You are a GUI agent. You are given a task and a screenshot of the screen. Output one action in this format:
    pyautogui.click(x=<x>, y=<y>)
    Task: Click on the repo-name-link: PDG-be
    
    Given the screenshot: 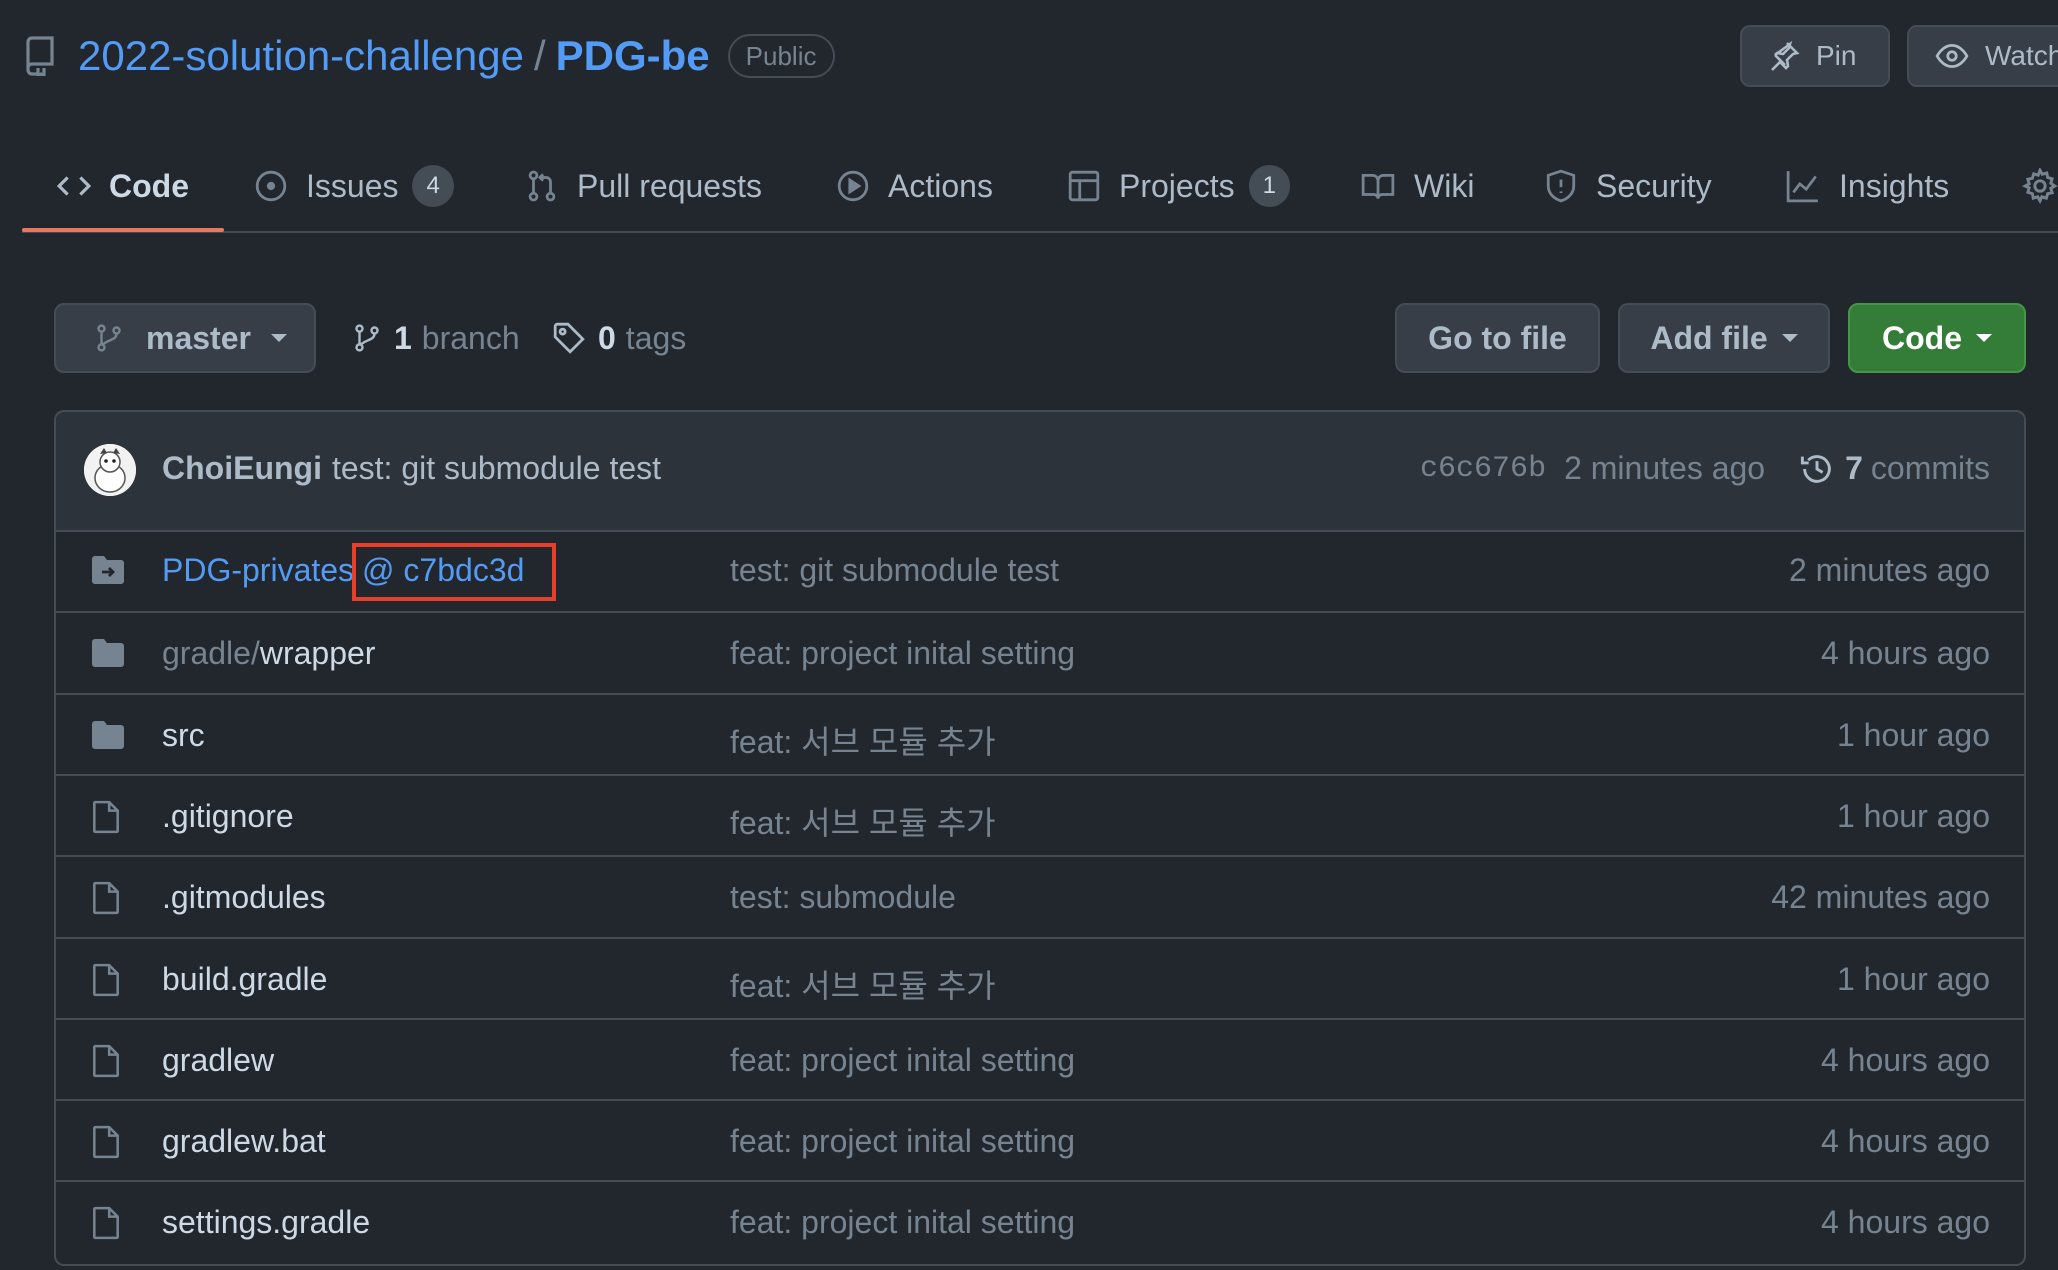 What is the action you would take?
    pyautogui.click(x=633, y=56)
    